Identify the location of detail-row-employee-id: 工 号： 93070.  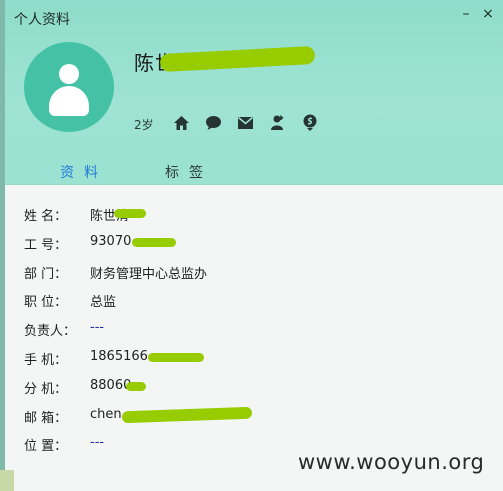
(254, 243).